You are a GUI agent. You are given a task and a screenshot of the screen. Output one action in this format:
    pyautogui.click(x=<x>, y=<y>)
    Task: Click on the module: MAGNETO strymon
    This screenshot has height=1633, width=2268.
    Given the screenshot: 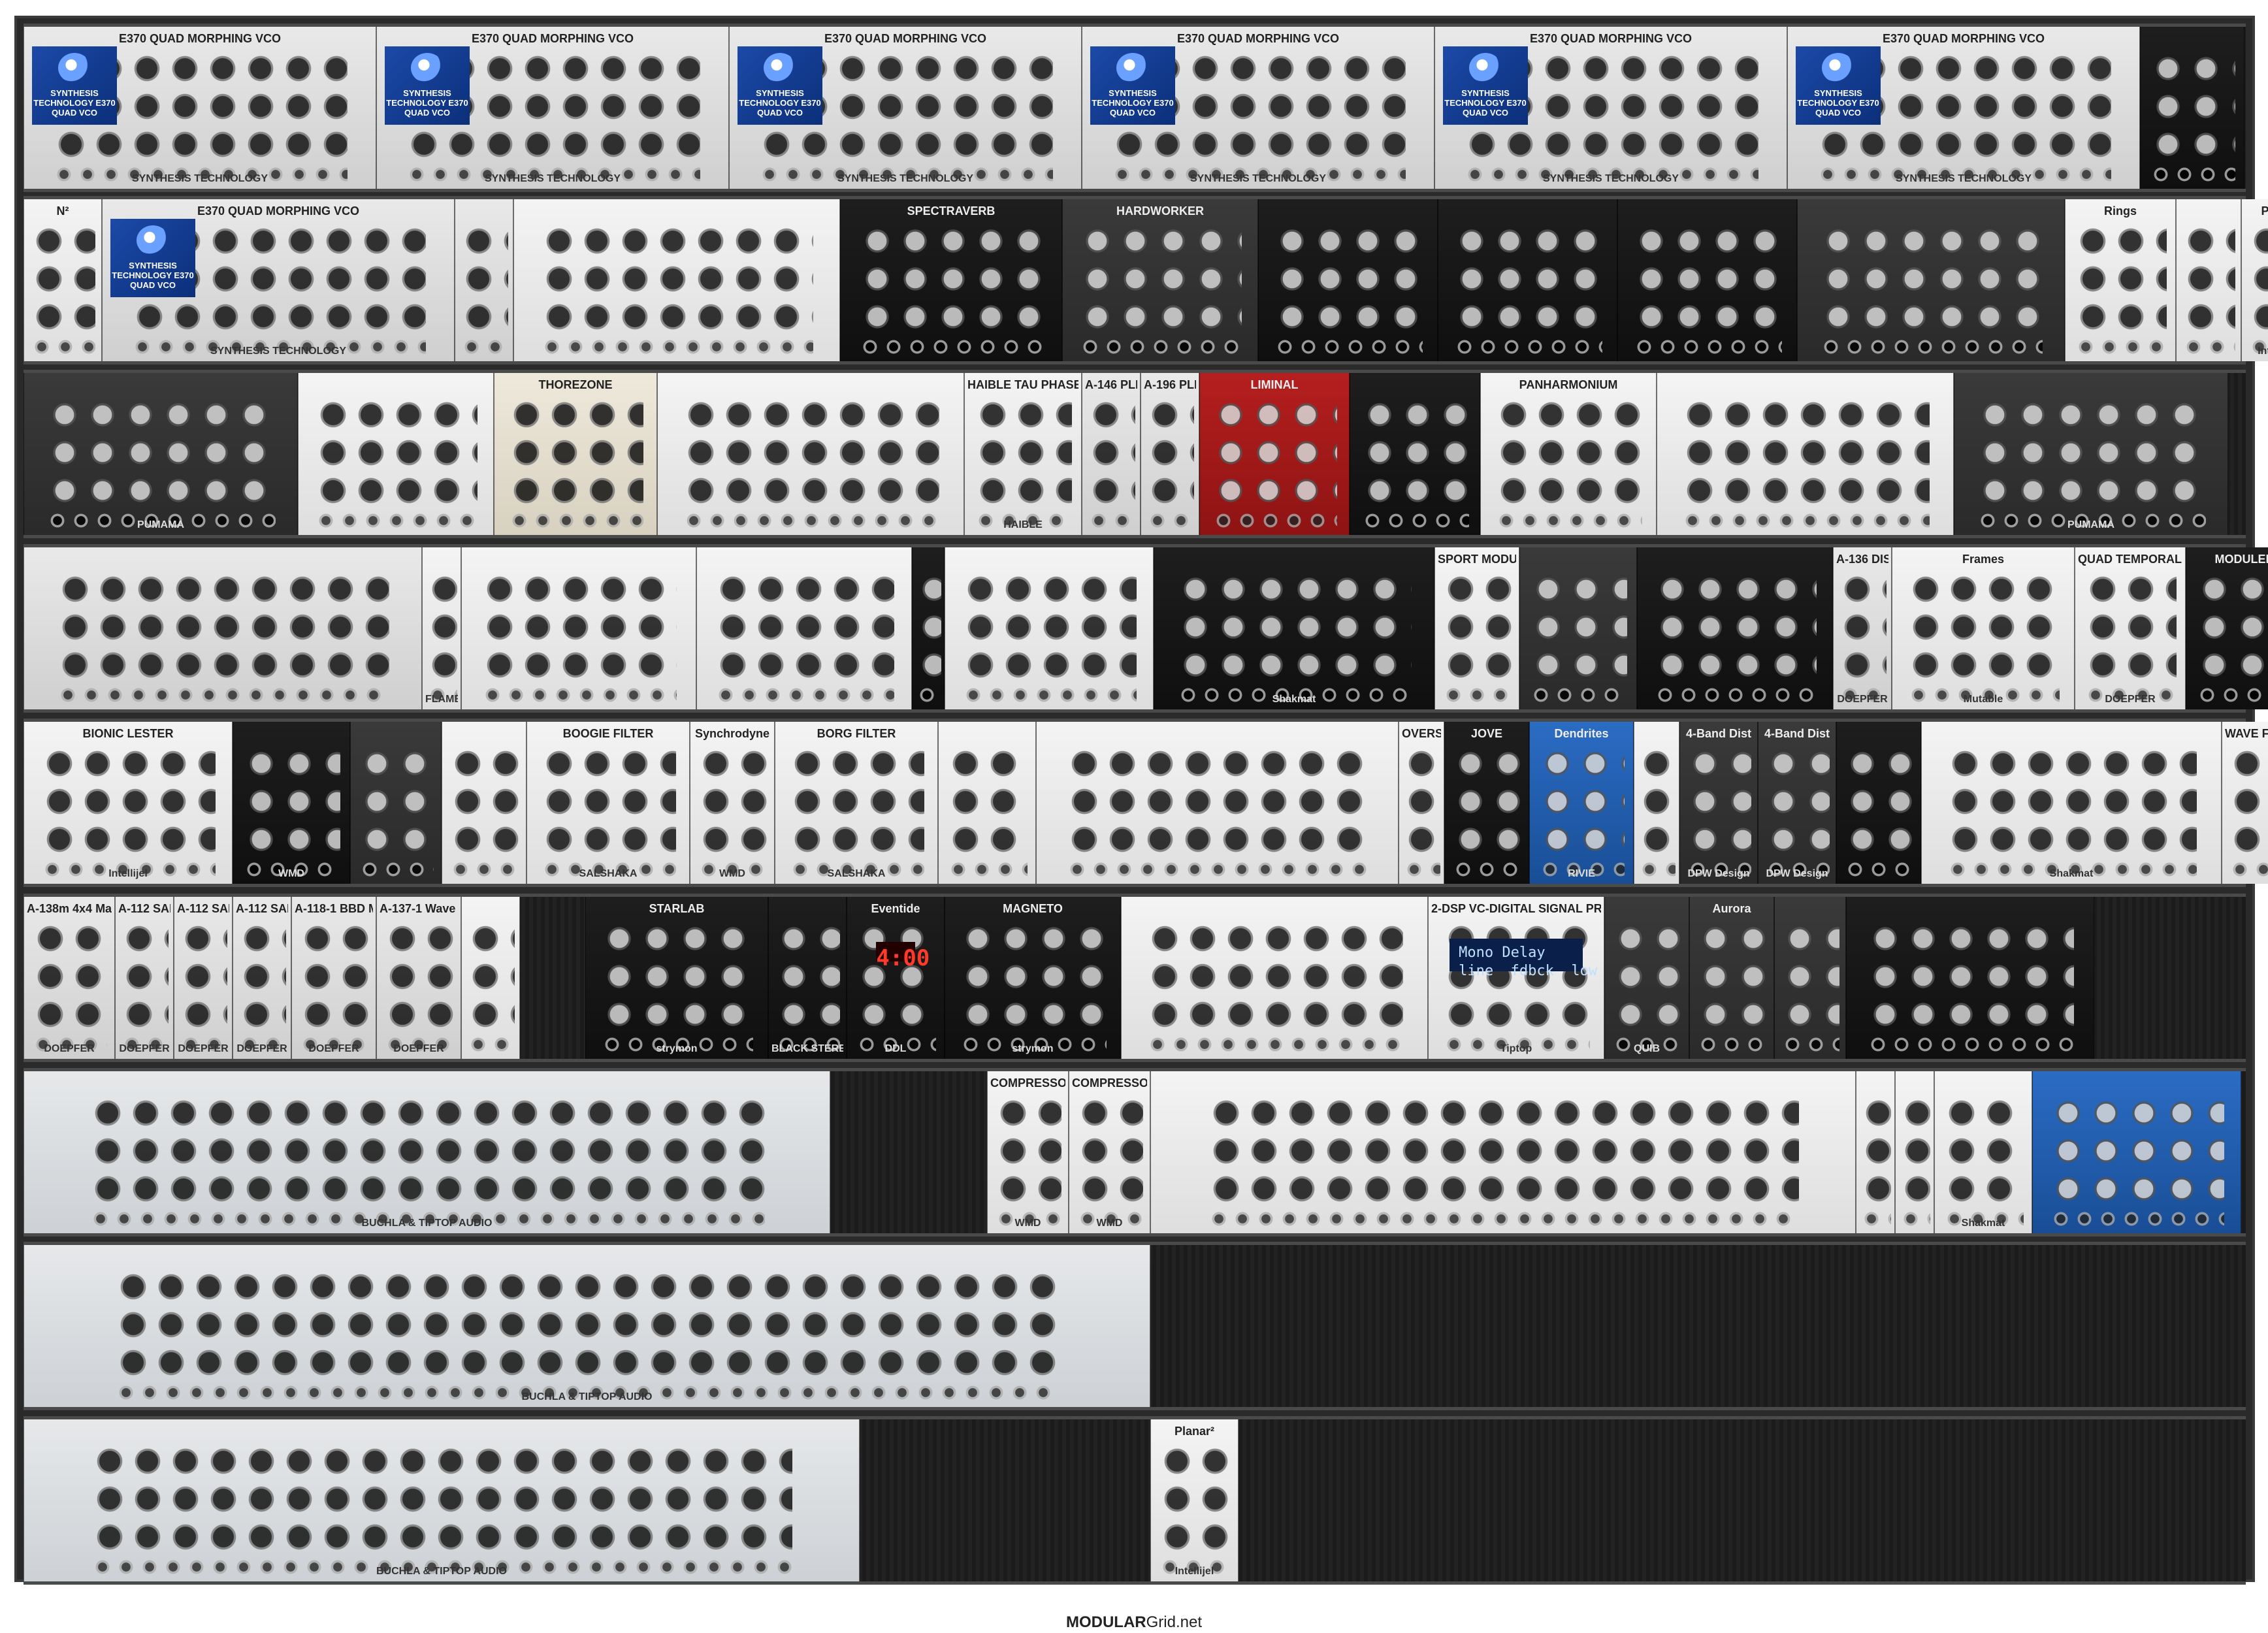 What is the action you would take?
    pyautogui.click(x=1033, y=978)
    